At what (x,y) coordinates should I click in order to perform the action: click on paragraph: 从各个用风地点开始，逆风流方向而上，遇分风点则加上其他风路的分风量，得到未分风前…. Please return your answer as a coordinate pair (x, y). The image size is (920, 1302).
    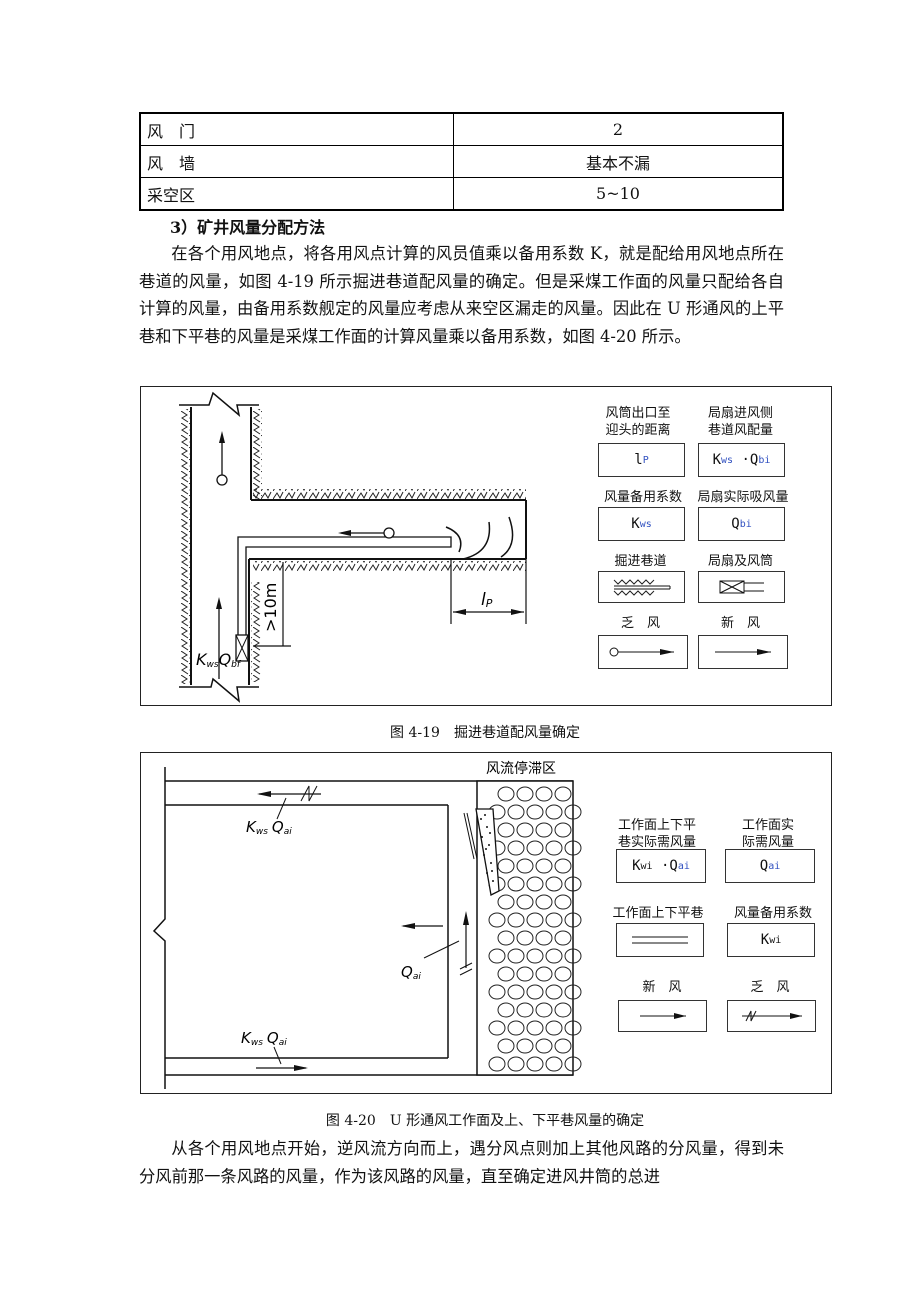
    Looking at the image, I should click on (461, 1162).